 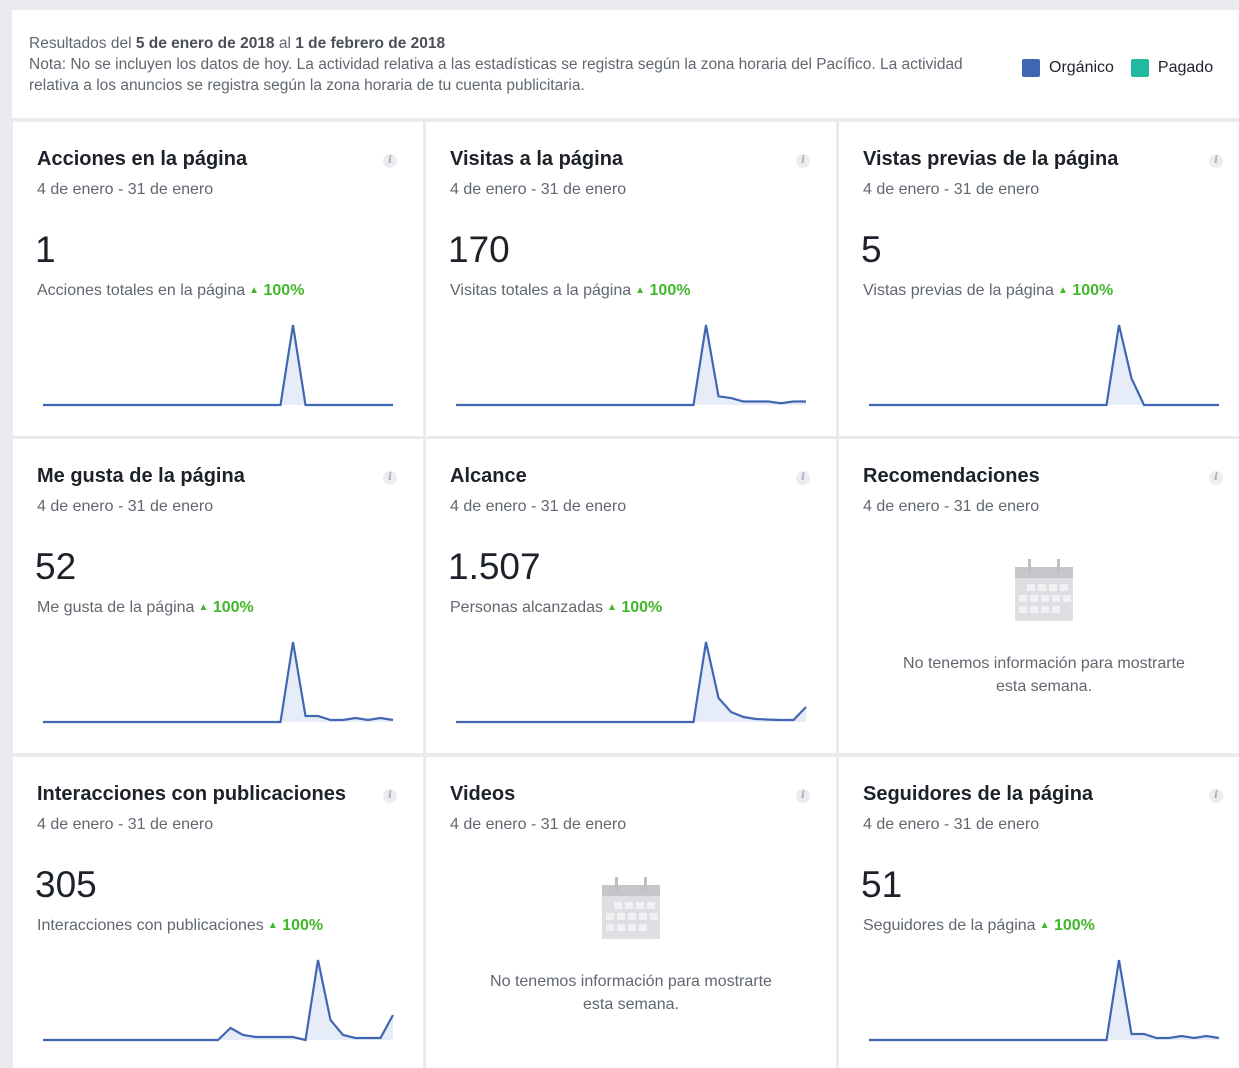 I want to click on card-title: Alcance, so click(x=488, y=476).